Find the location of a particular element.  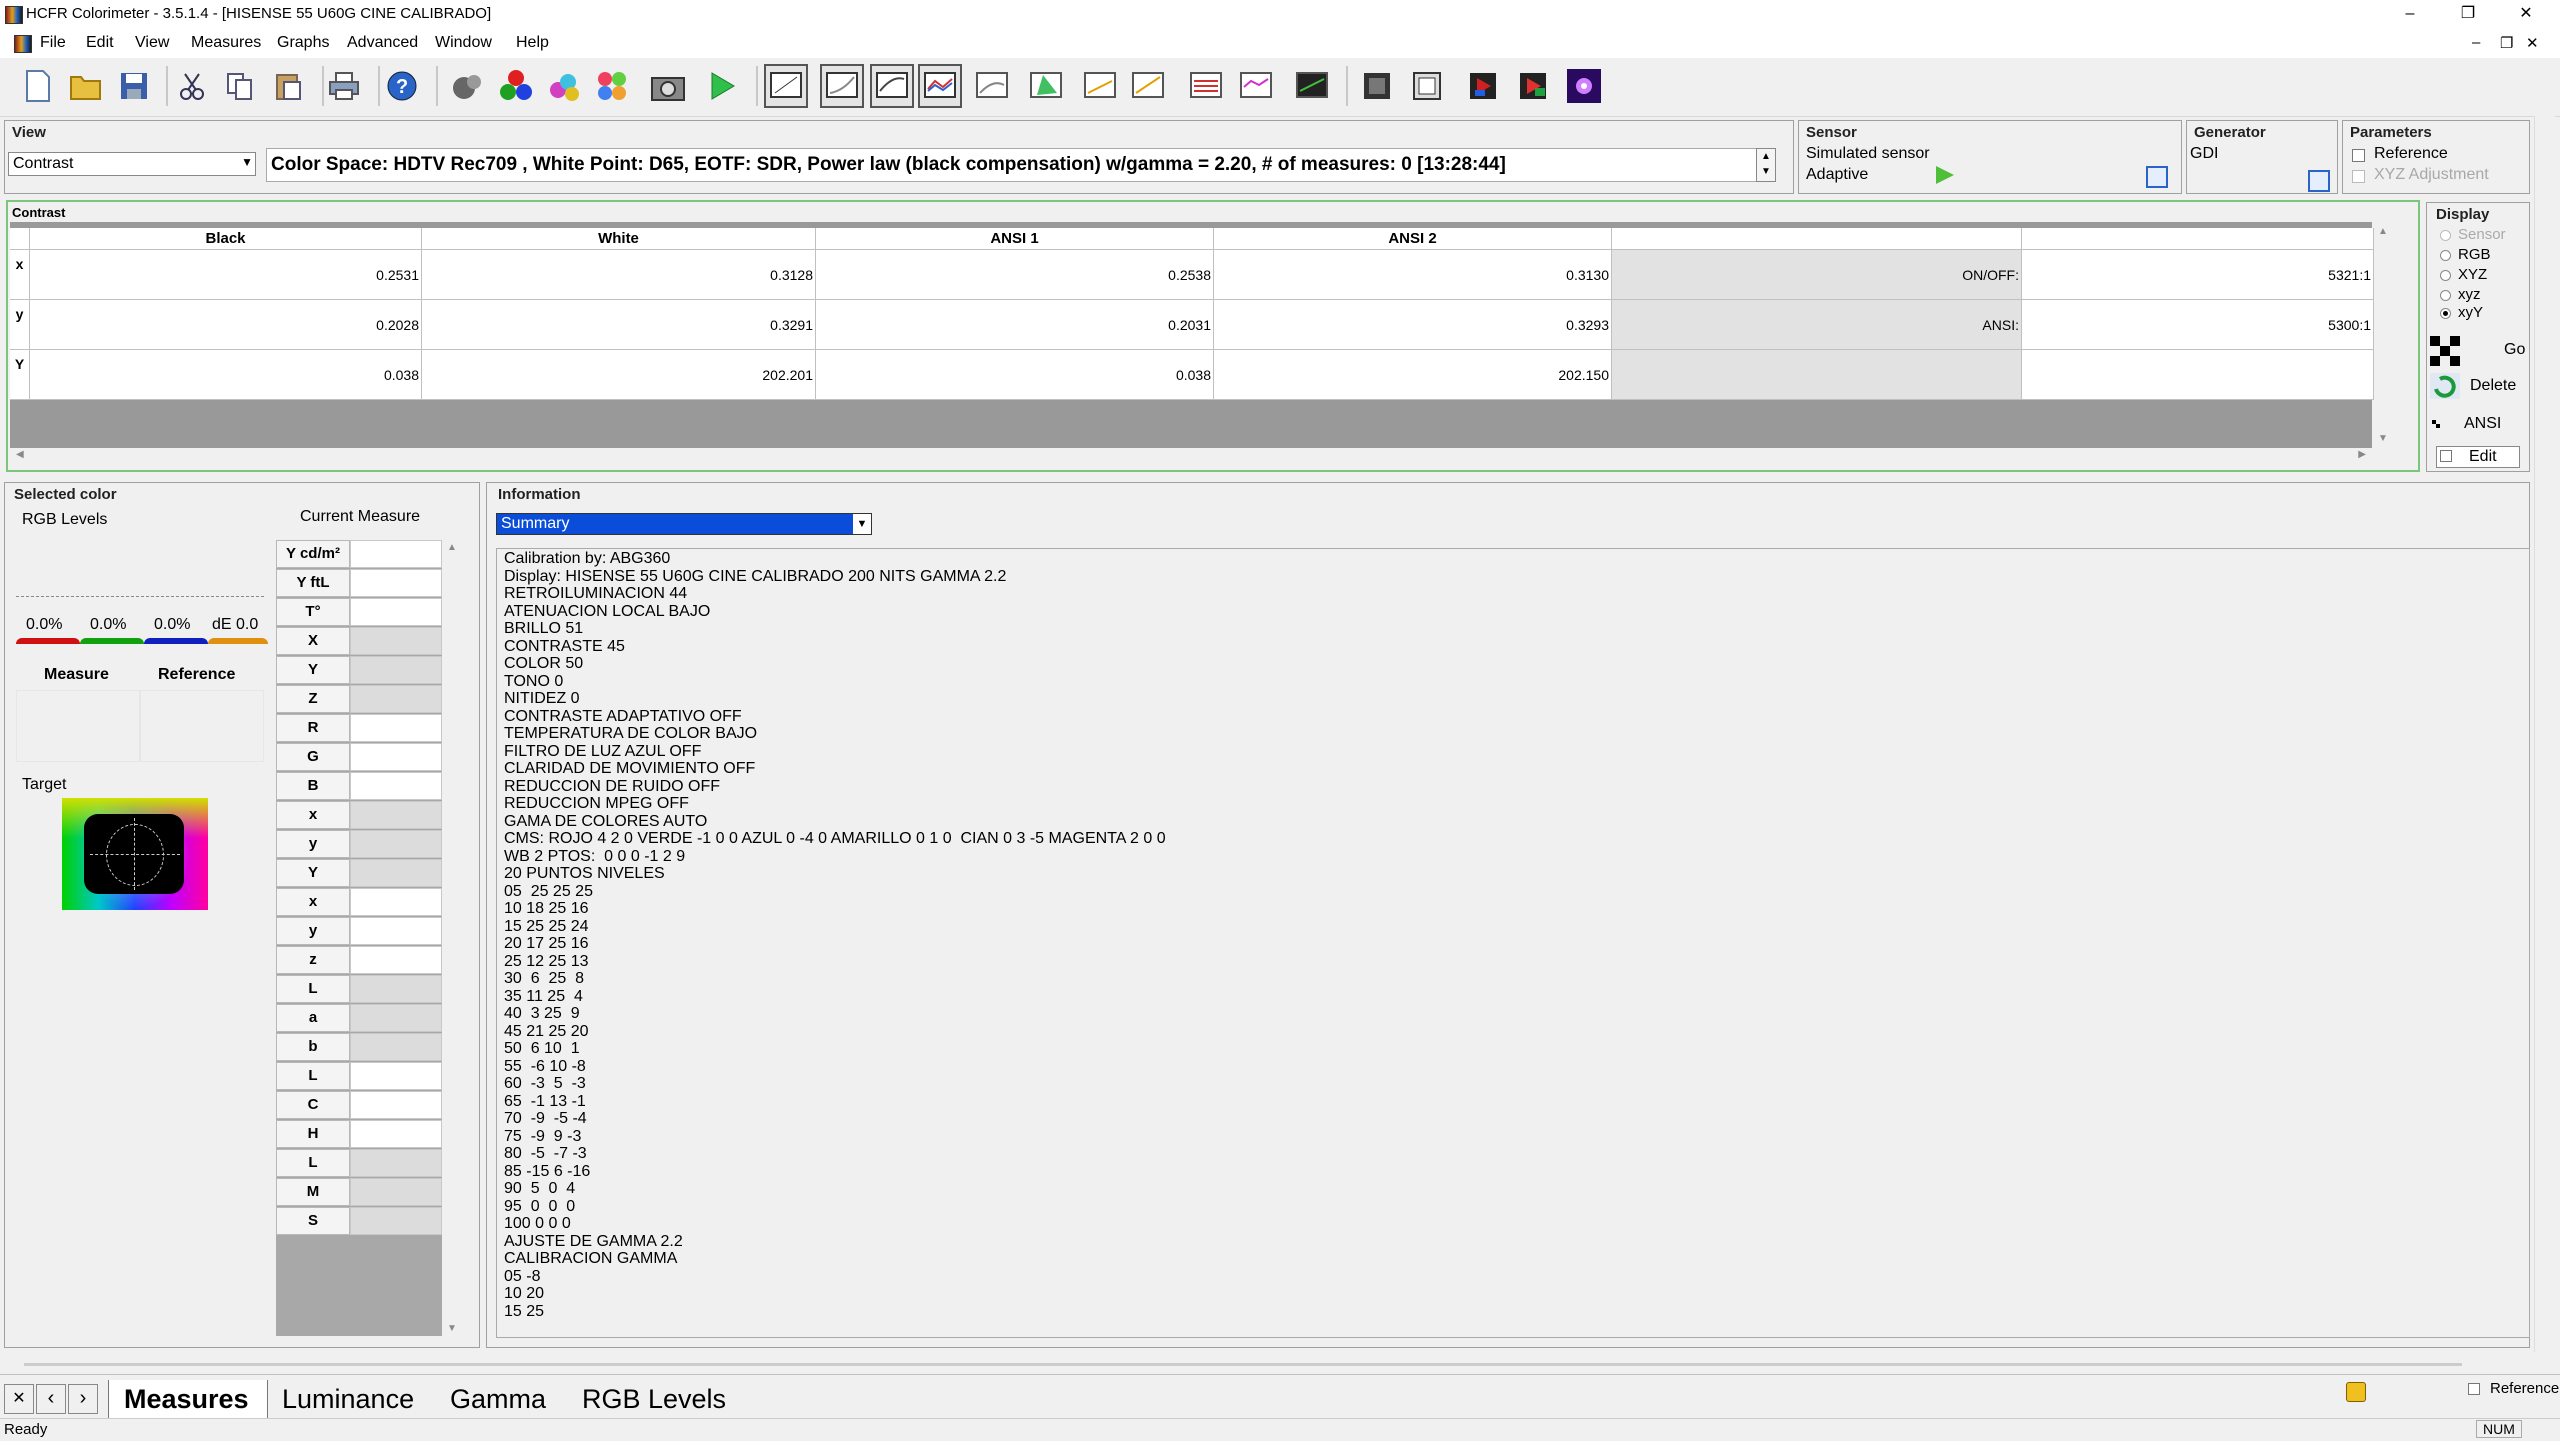

mdi-minimize-button: – is located at coordinates (2476, 42).